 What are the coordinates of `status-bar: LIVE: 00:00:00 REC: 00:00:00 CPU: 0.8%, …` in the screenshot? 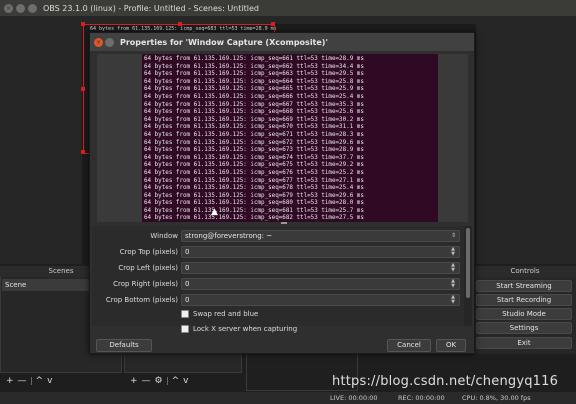 It's located at (288, 398).